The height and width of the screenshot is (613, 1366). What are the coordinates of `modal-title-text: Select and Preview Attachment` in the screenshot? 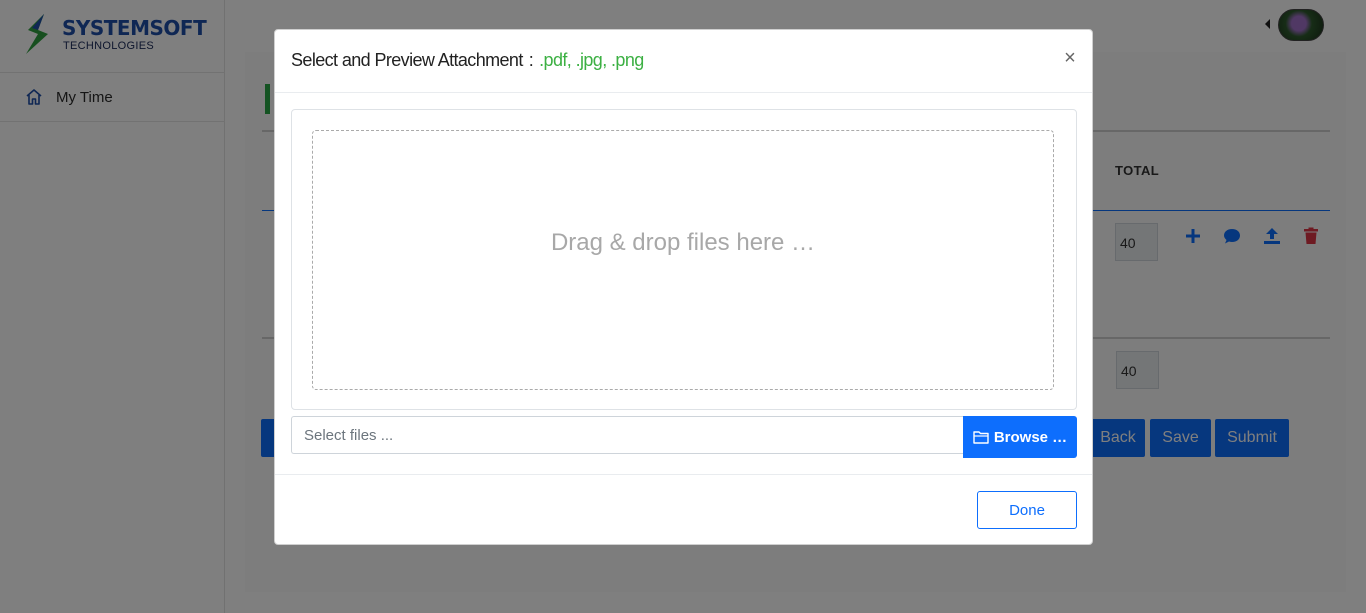 It's located at (407, 60).